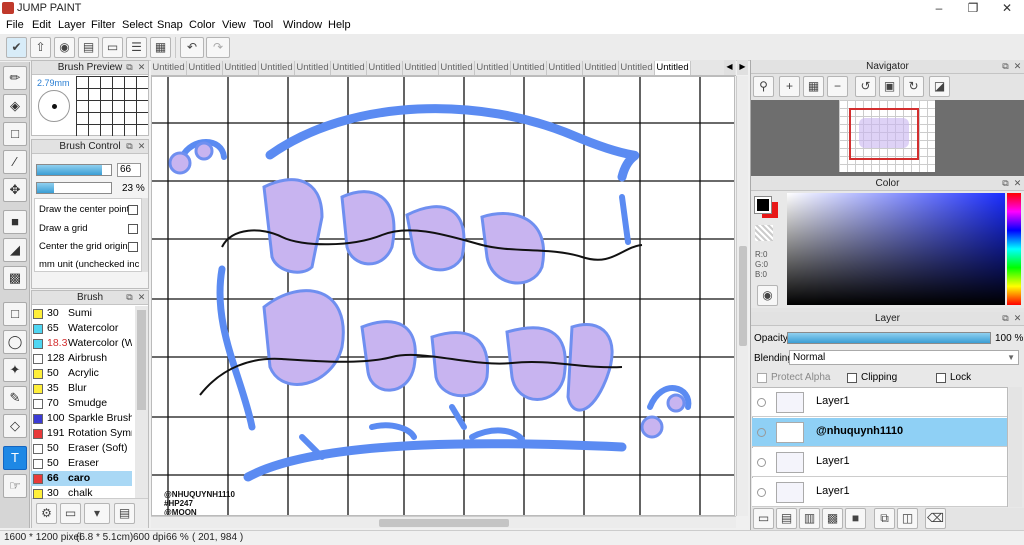 The height and width of the screenshot is (545, 1024). What do you see at coordinates (81, 358) in the screenshot?
I see `brush-item: 128 Airbrush` at bounding box center [81, 358].